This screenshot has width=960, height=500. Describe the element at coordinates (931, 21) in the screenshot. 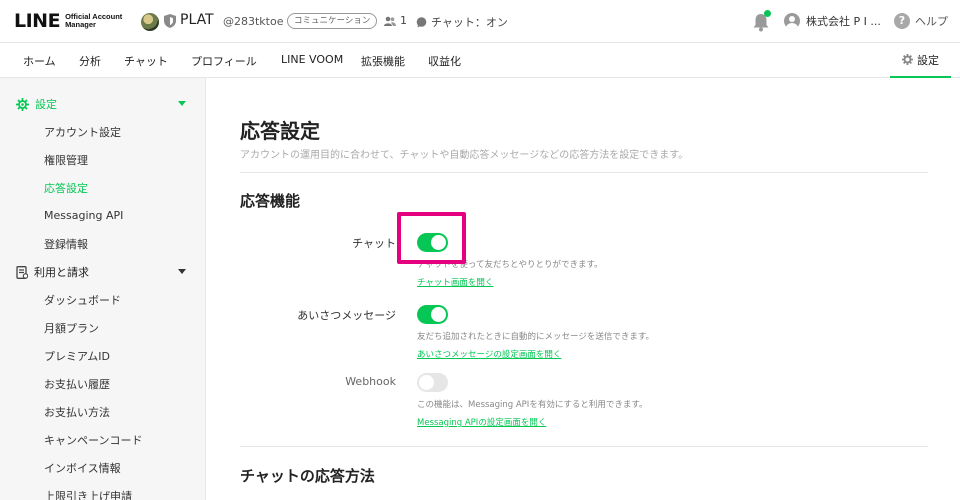

I see `help-label: ヘルプ` at that location.